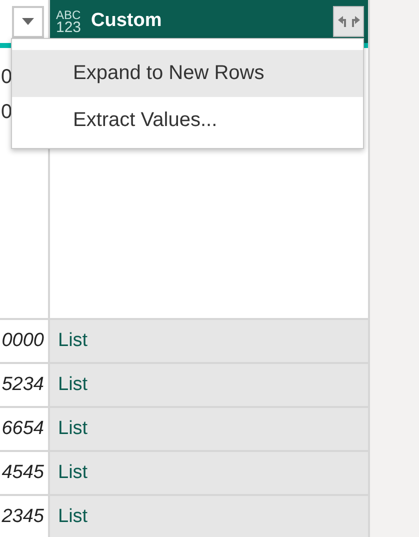  I want to click on table-cell: 4545, so click(24, 473).